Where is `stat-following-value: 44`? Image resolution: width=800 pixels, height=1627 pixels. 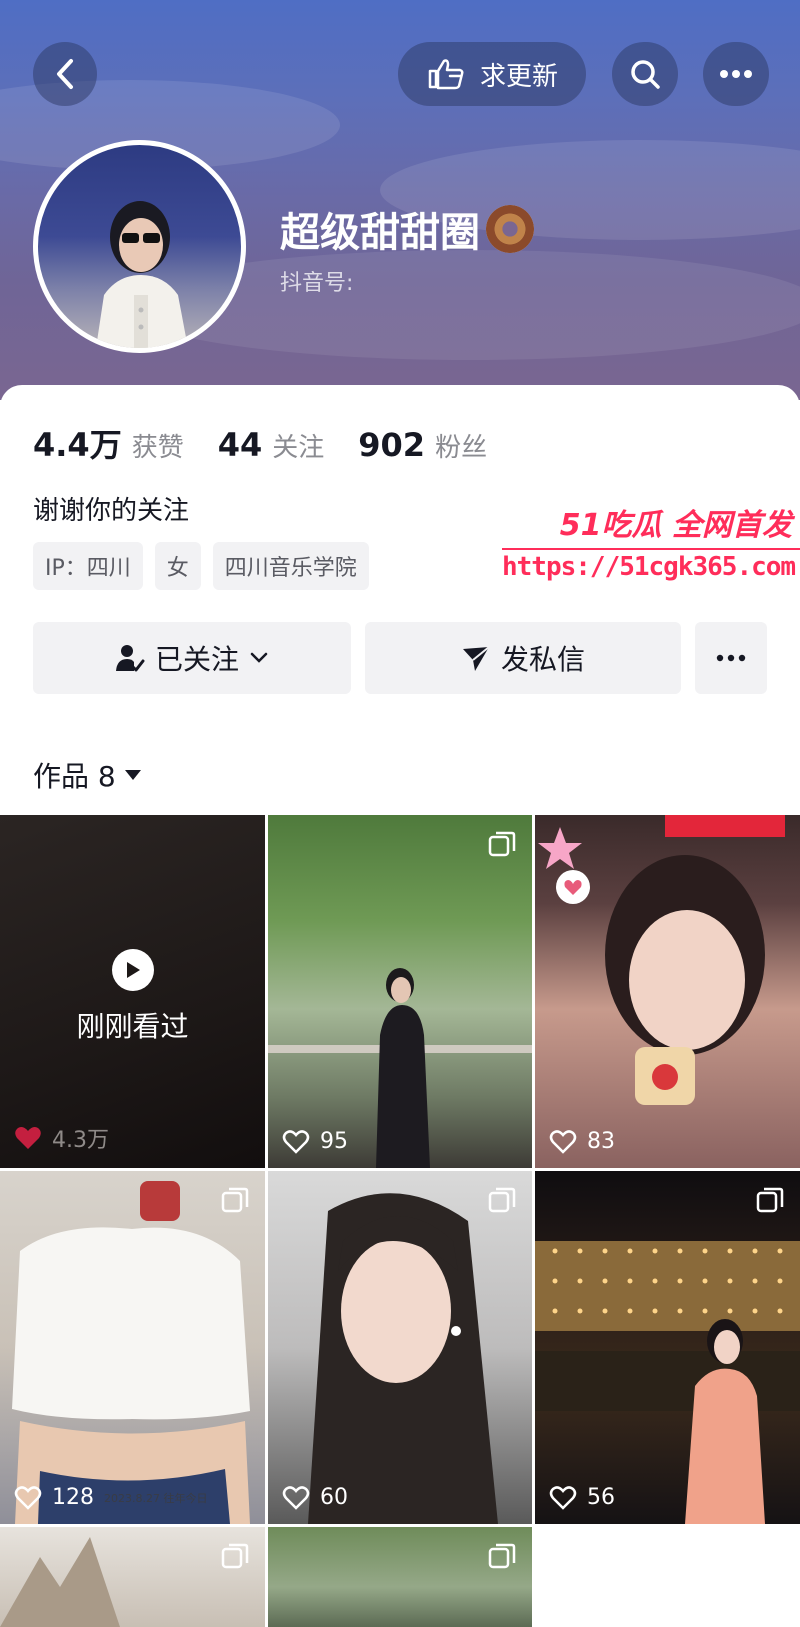 stat-following-value: 44 is located at coordinates (240, 445).